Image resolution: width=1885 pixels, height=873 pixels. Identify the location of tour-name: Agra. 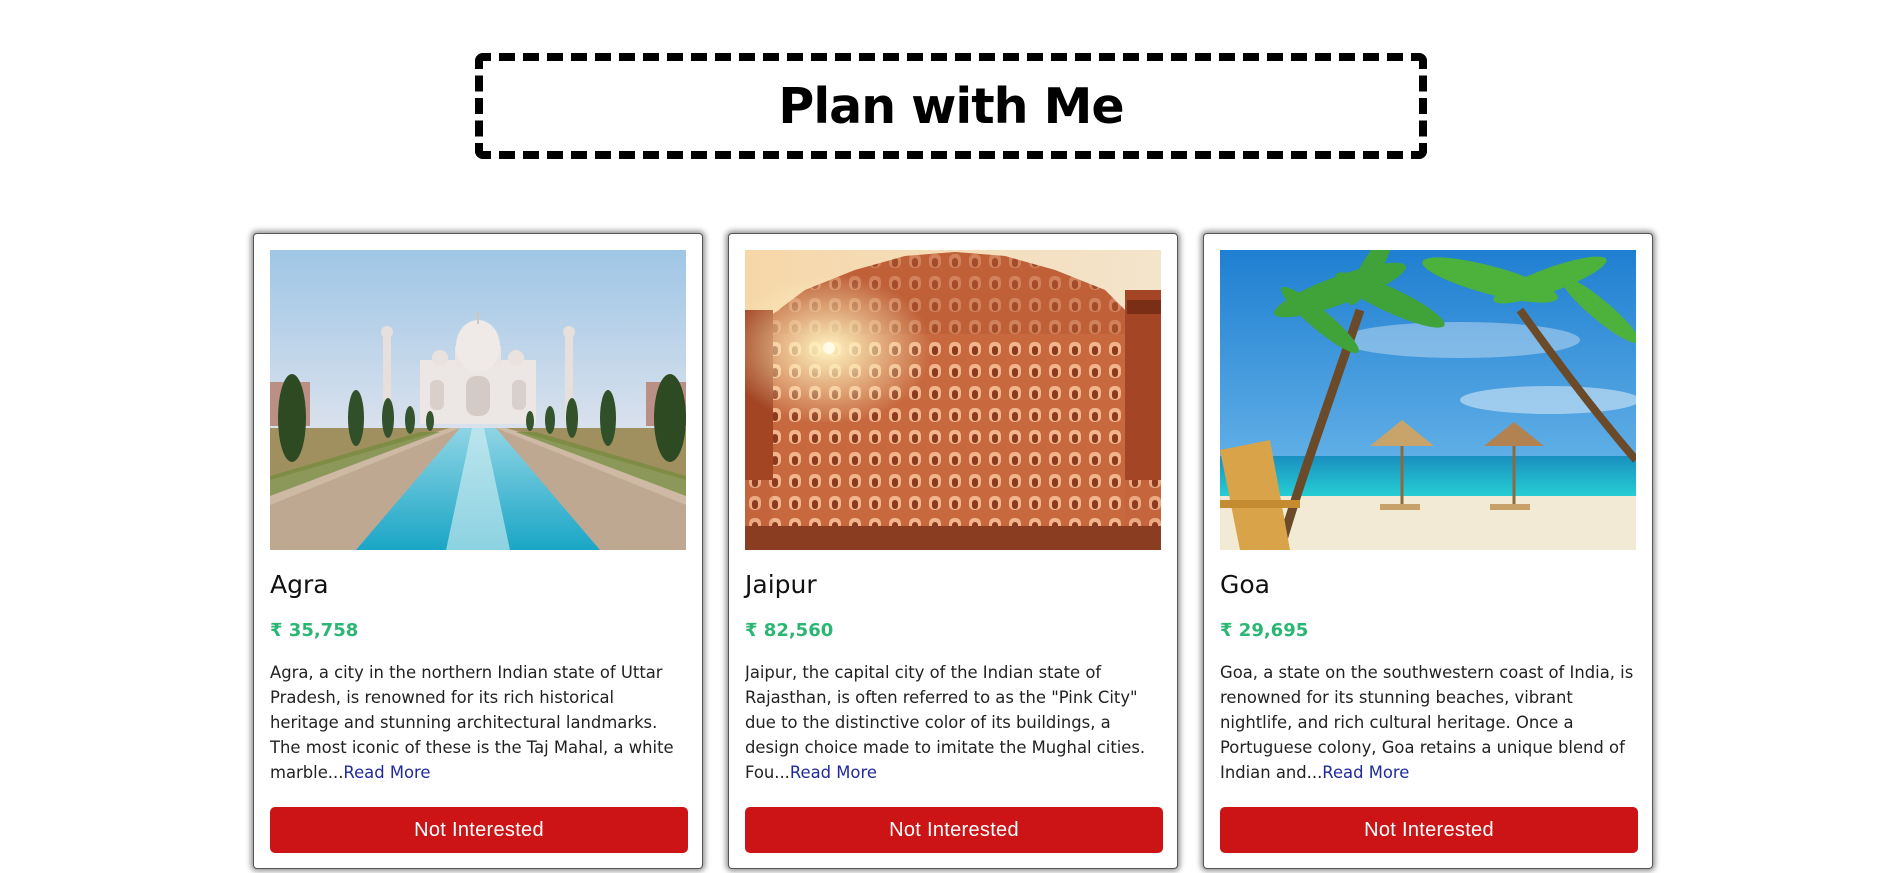
(299, 584).